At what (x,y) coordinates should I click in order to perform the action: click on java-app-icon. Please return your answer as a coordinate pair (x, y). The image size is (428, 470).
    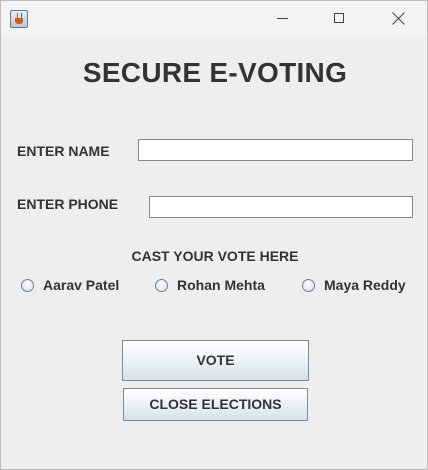
    Looking at the image, I should click on (19, 19).